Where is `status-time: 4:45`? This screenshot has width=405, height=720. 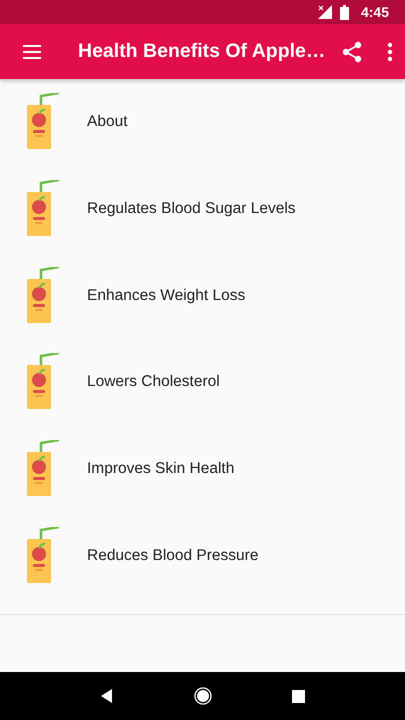
status-time: 4:45 is located at coordinates (374, 12).